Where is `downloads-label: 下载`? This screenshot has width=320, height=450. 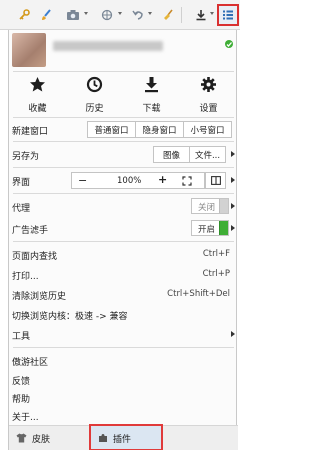 downloads-label: 下载 is located at coordinates (151, 109).